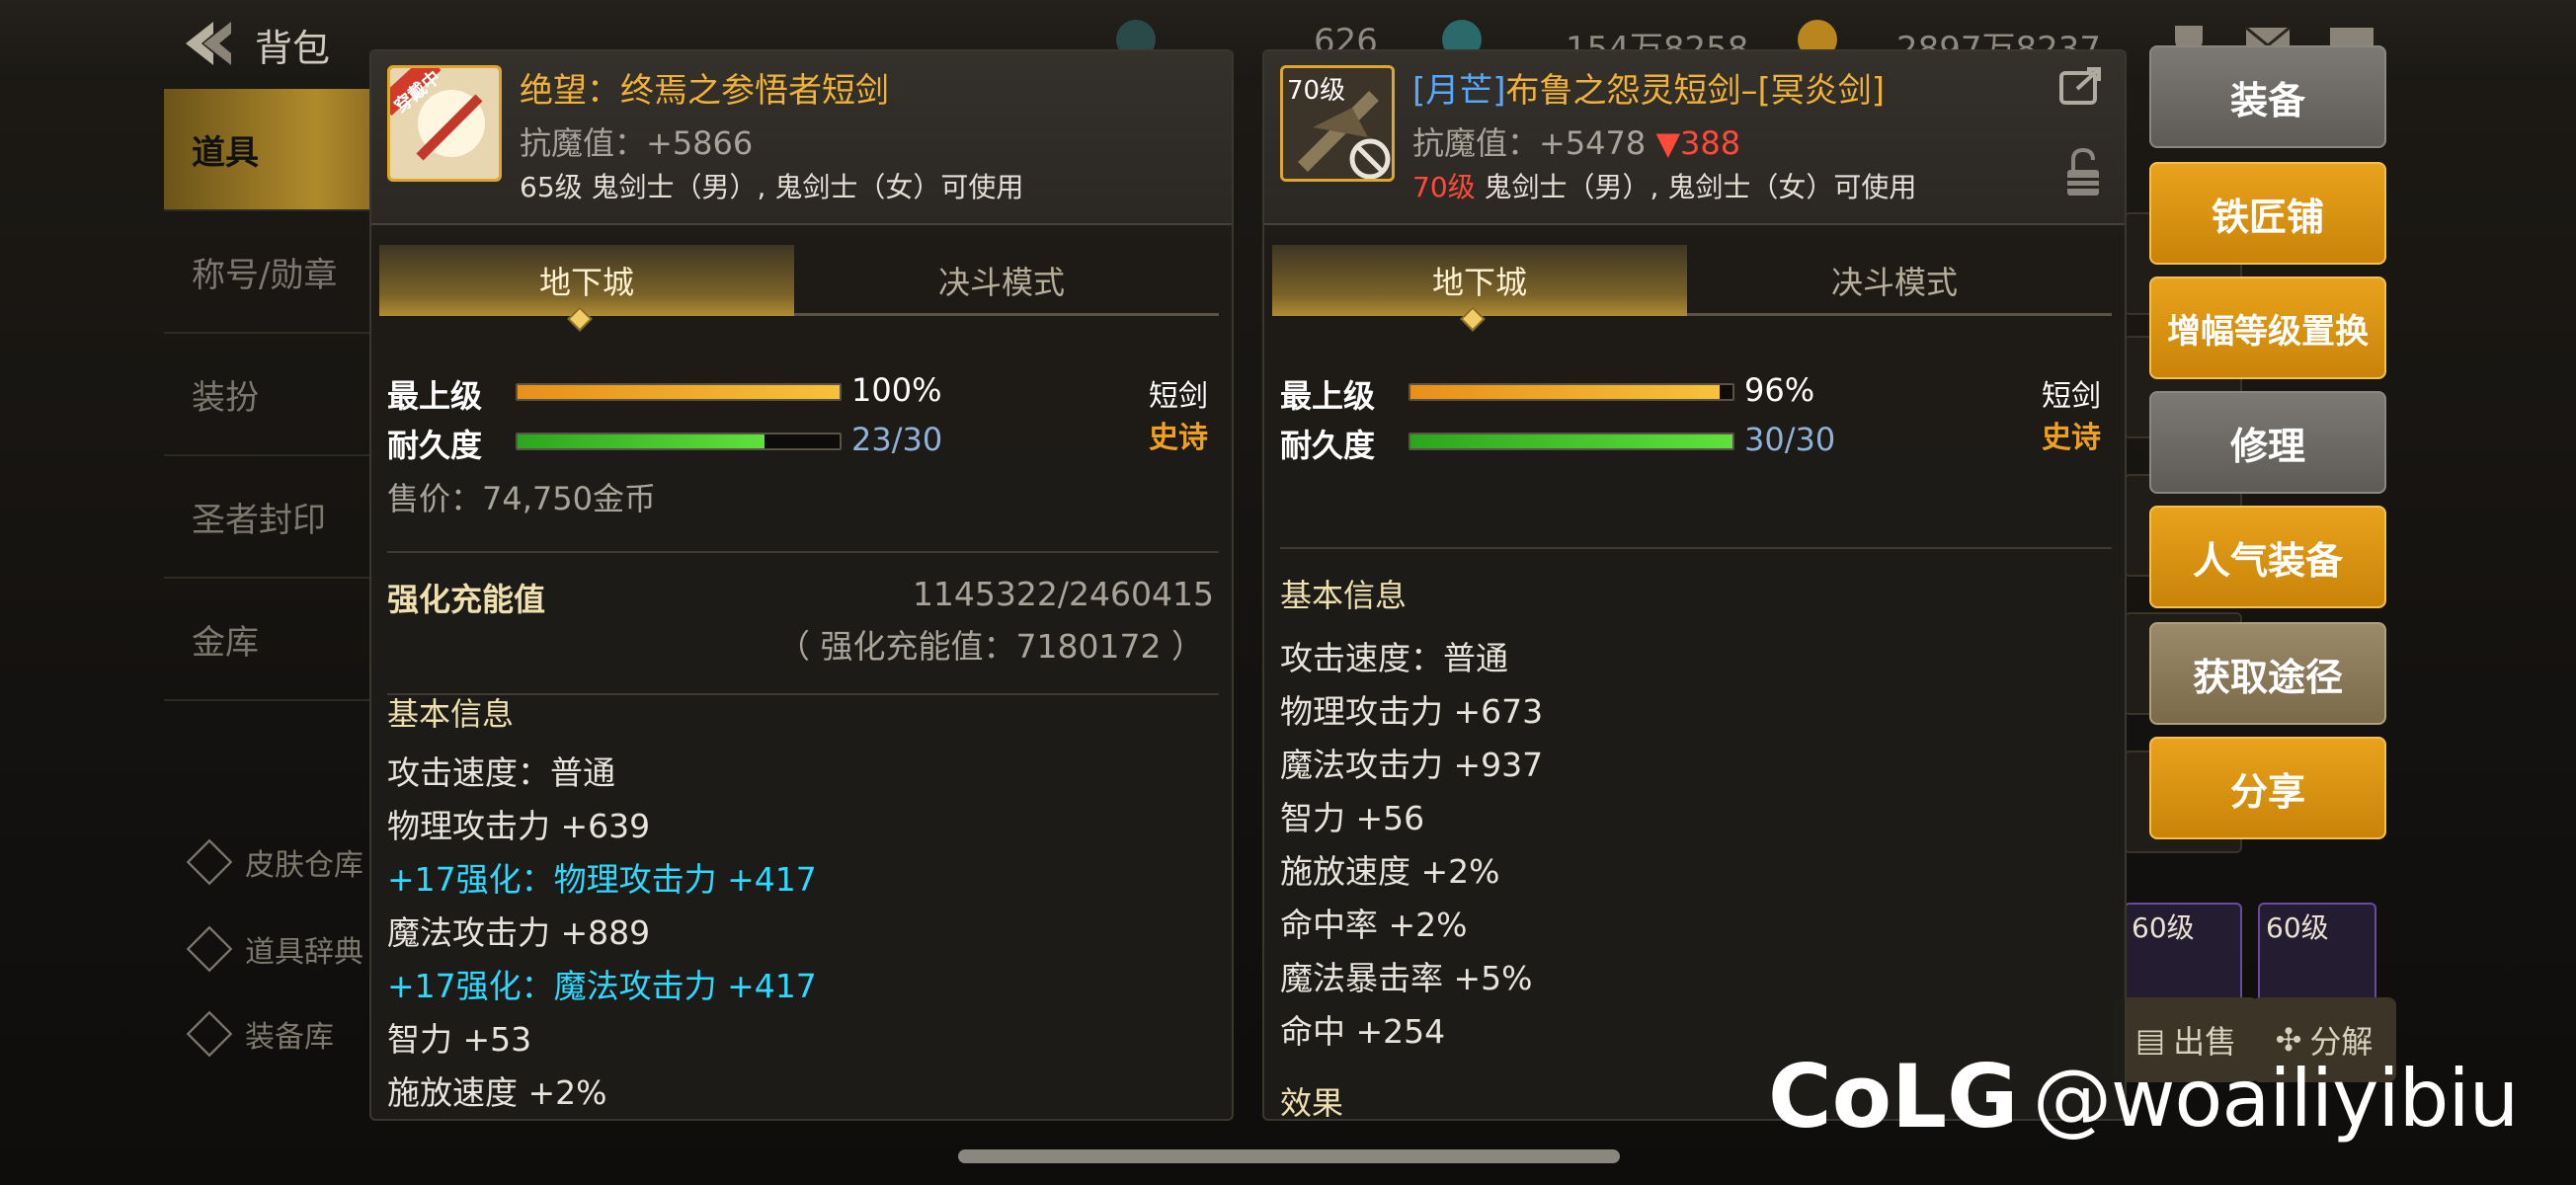  Describe the element at coordinates (519, 826) in the screenshot. I see `stat-line: 物理攻击力 +639` at that location.